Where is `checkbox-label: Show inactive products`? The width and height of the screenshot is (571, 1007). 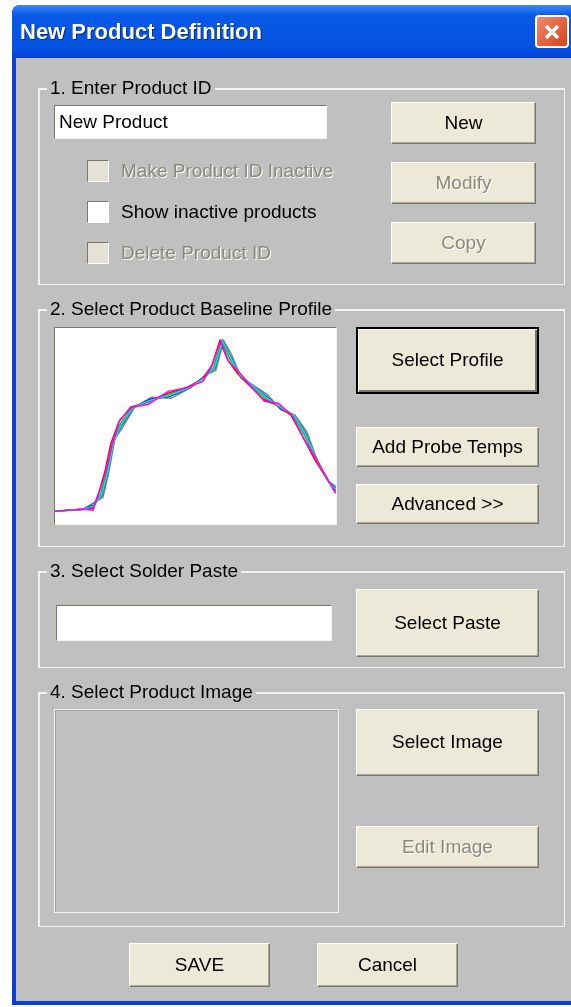
checkbox-label: Show inactive products is located at coordinates (219, 211).